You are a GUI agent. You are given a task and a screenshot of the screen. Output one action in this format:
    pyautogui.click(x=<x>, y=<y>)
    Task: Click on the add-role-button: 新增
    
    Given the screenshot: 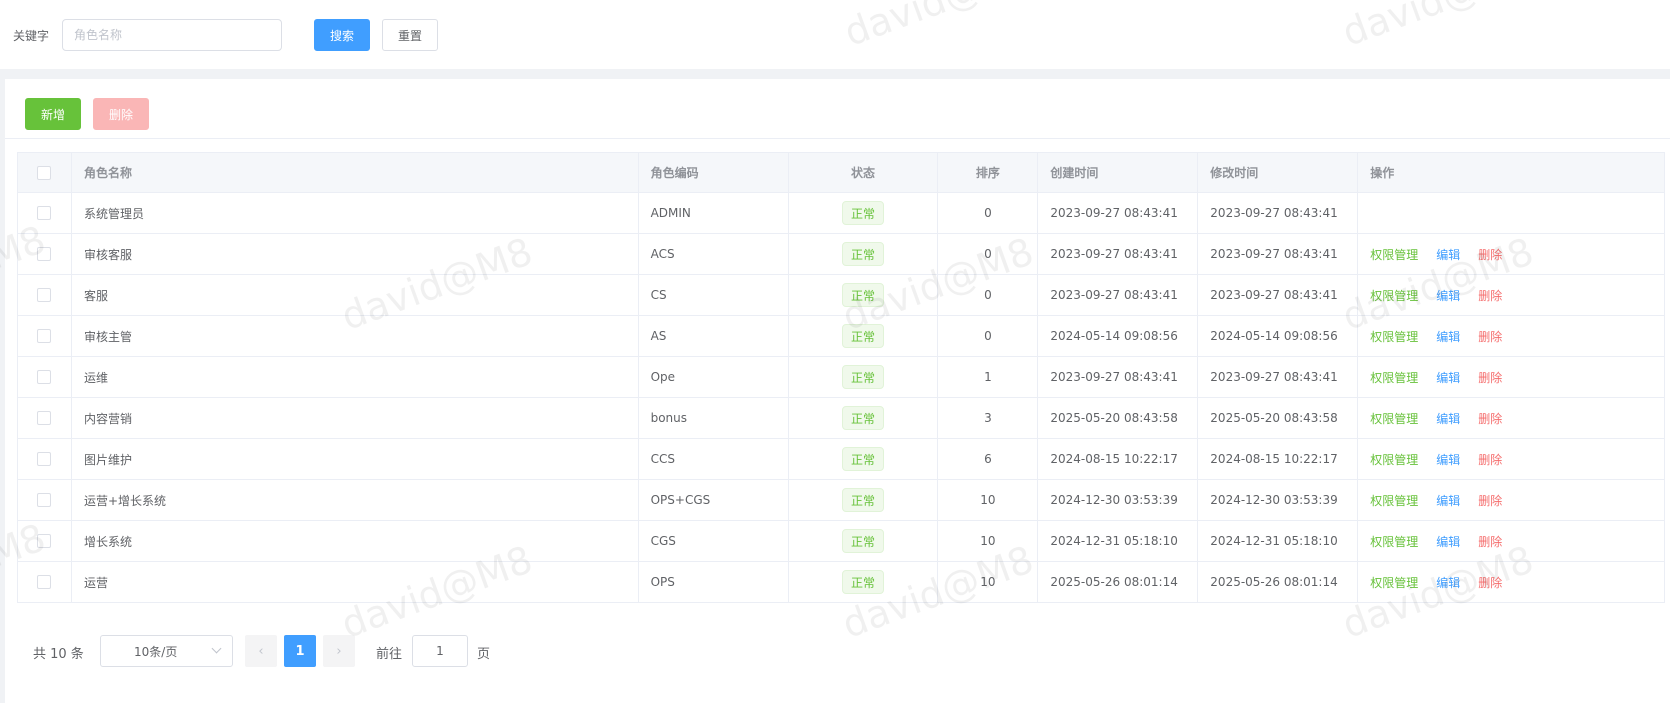 What is the action you would take?
    pyautogui.click(x=53, y=114)
    